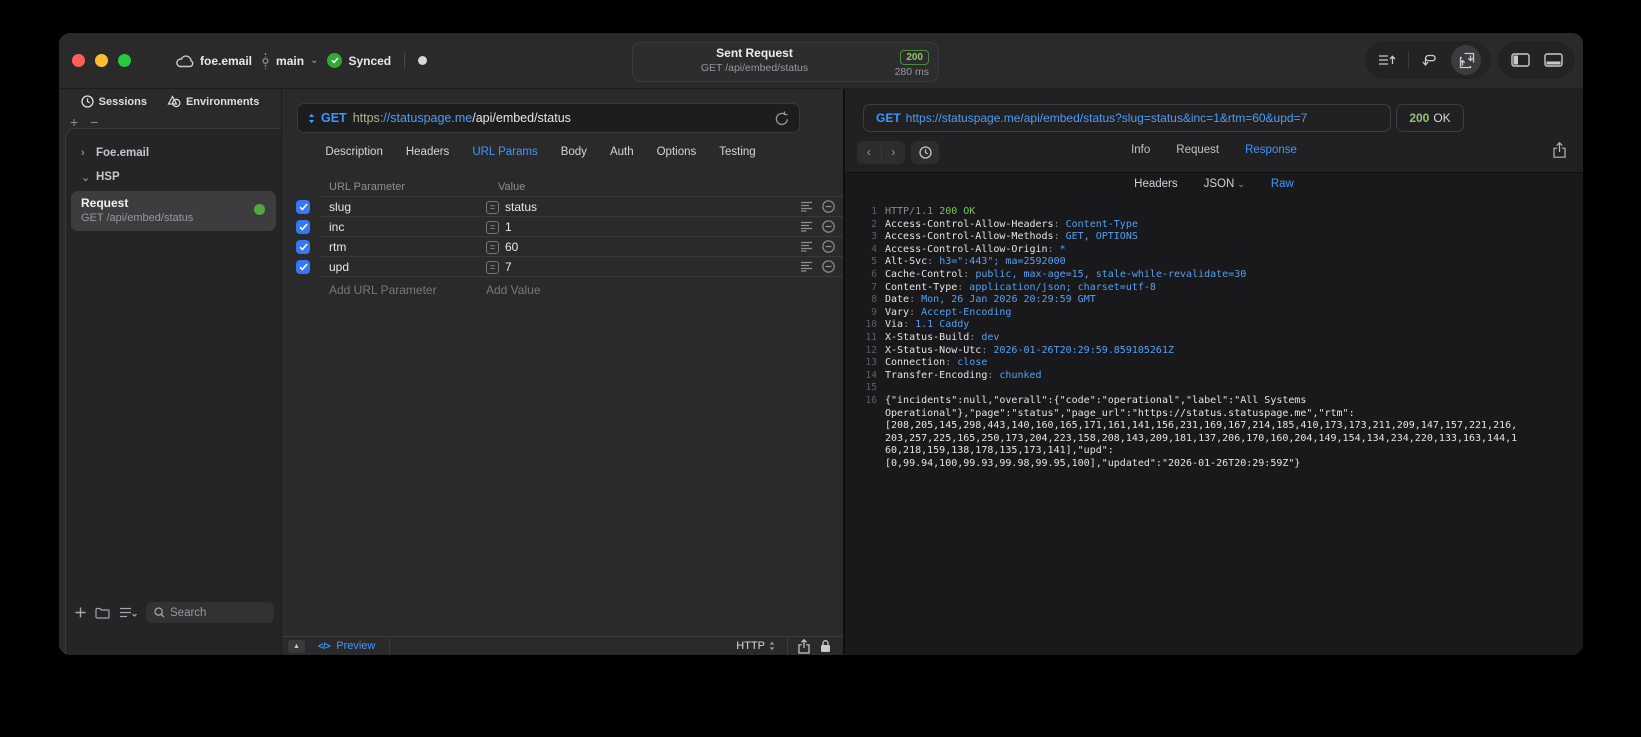  Describe the element at coordinates (574, 152) in the screenshot. I see `tab-body: Body` at that location.